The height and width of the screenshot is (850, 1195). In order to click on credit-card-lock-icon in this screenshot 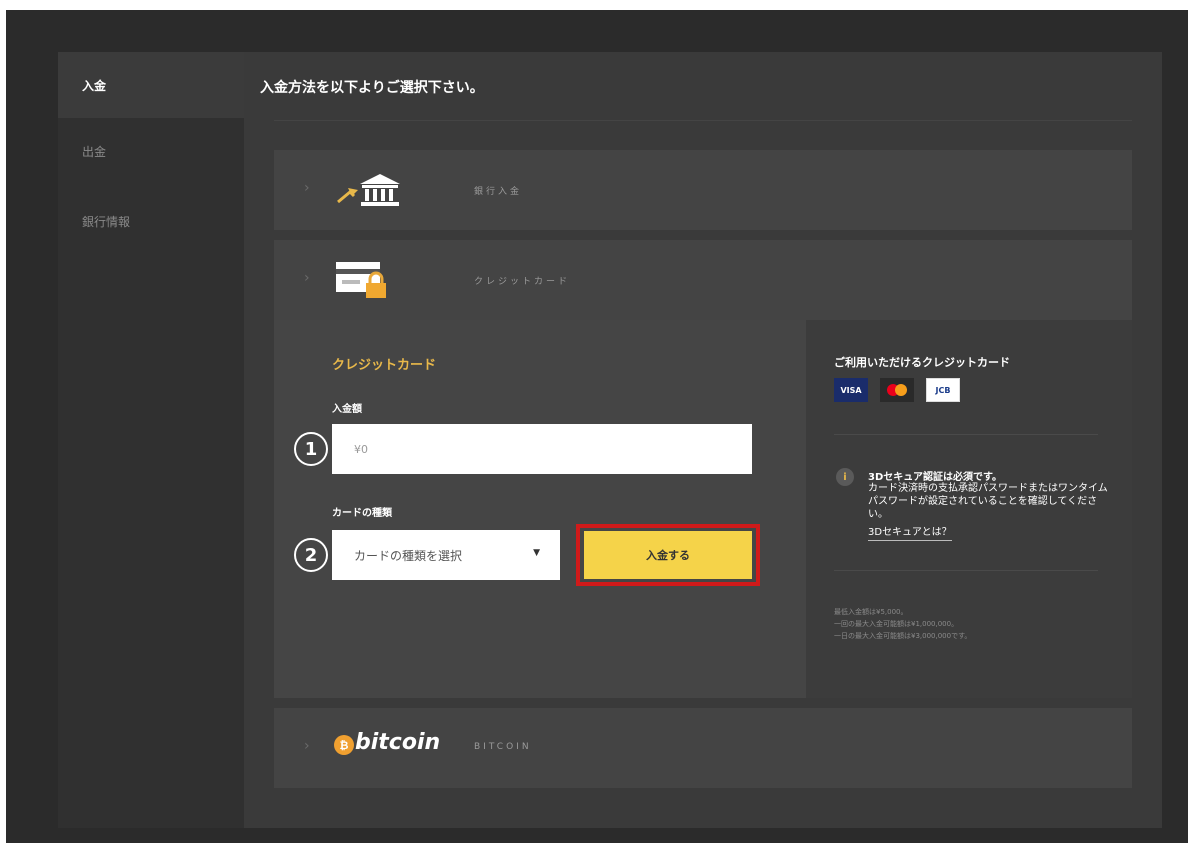, I will do `click(362, 282)`.